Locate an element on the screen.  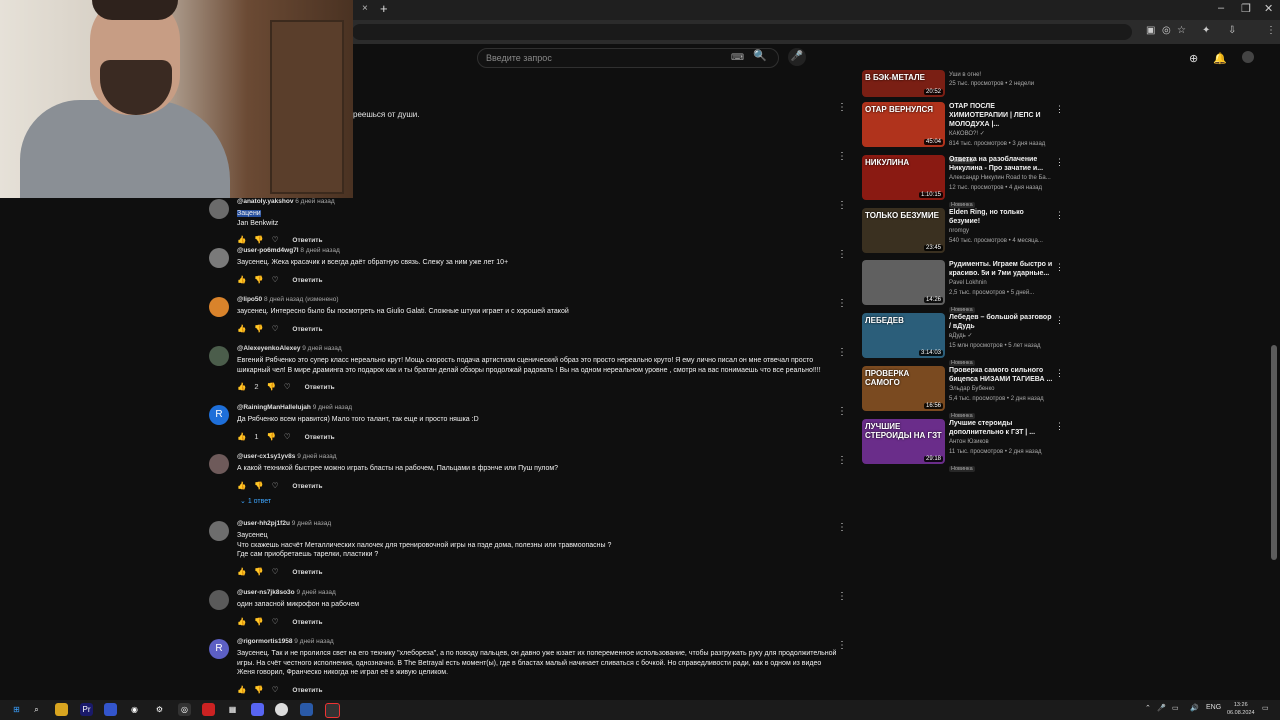
comment-time: 6 дней назад is located at coordinates (314, 201).